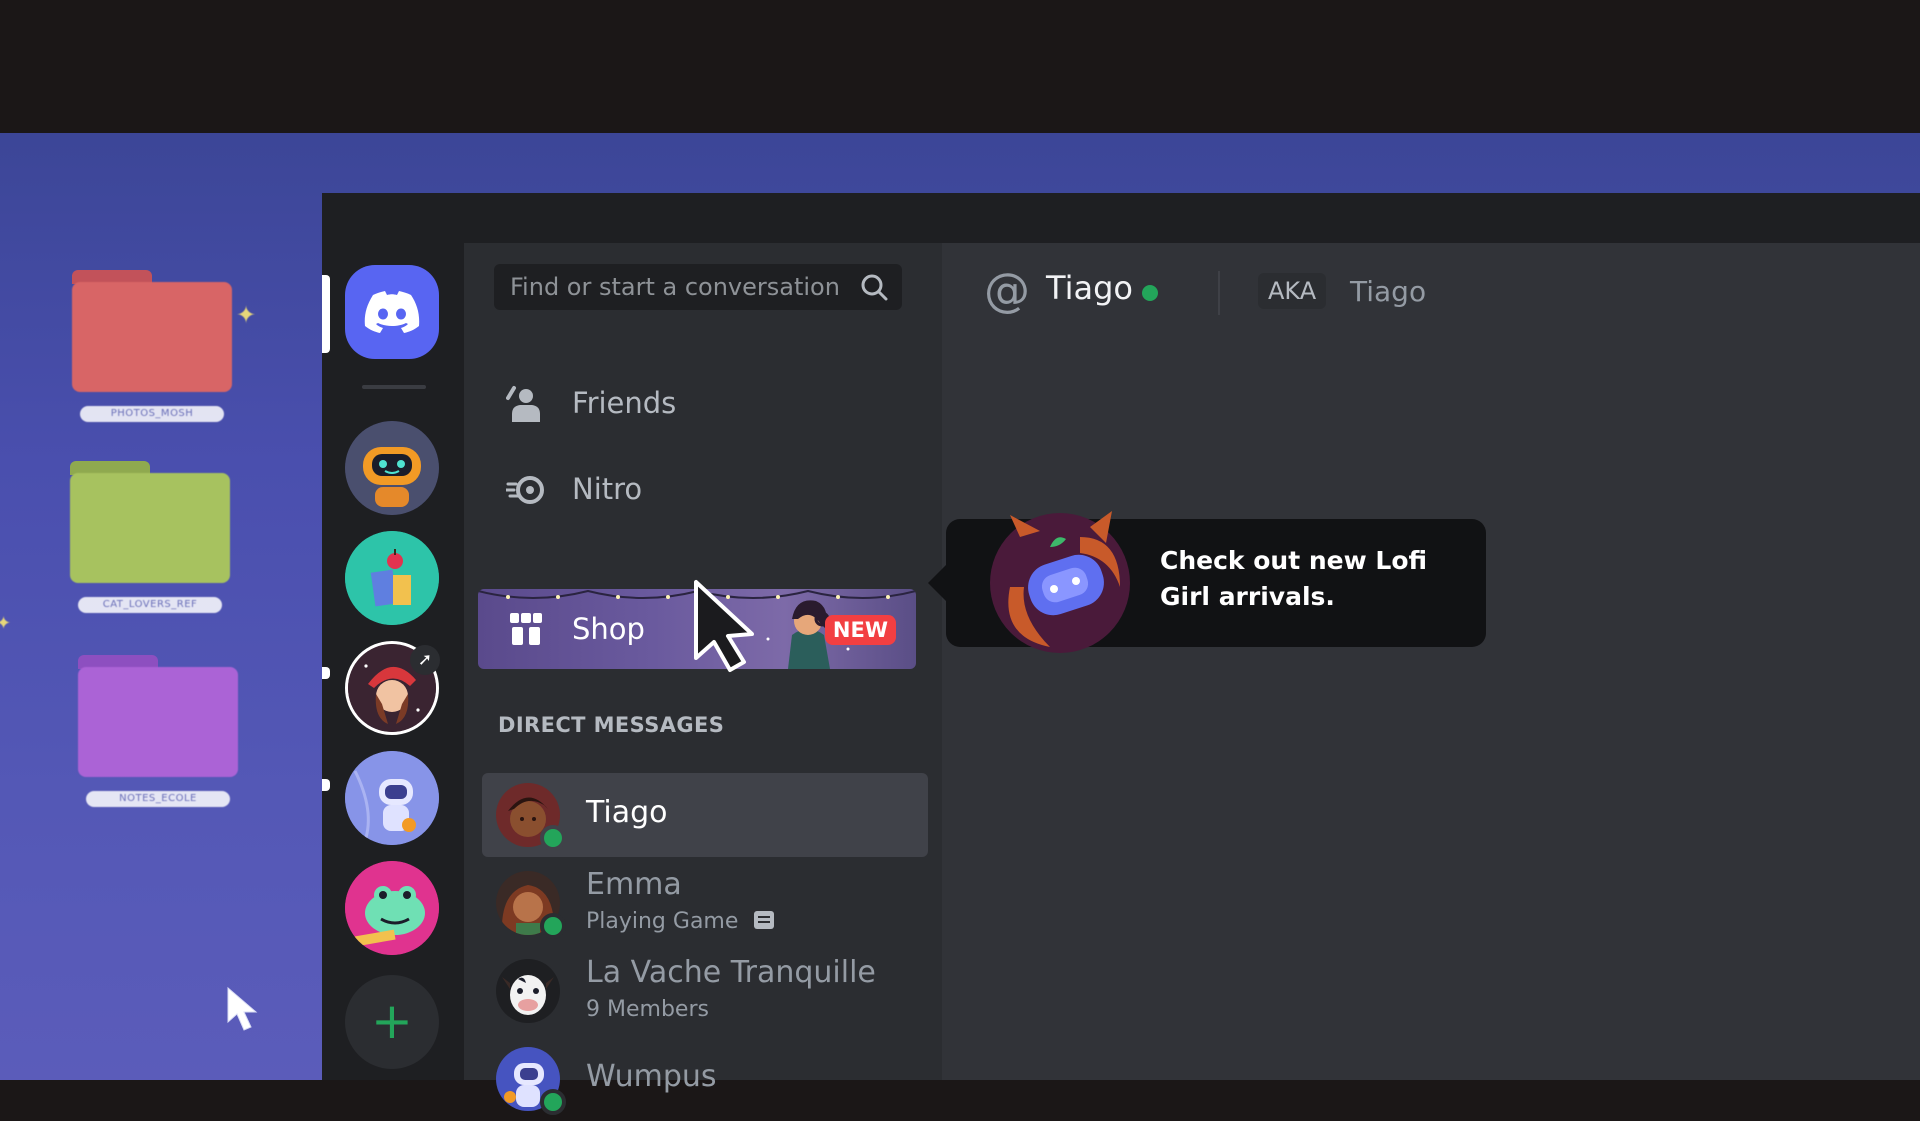 The image size is (1920, 1121). I want to click on friends-wave-icon, so click(523, 404).